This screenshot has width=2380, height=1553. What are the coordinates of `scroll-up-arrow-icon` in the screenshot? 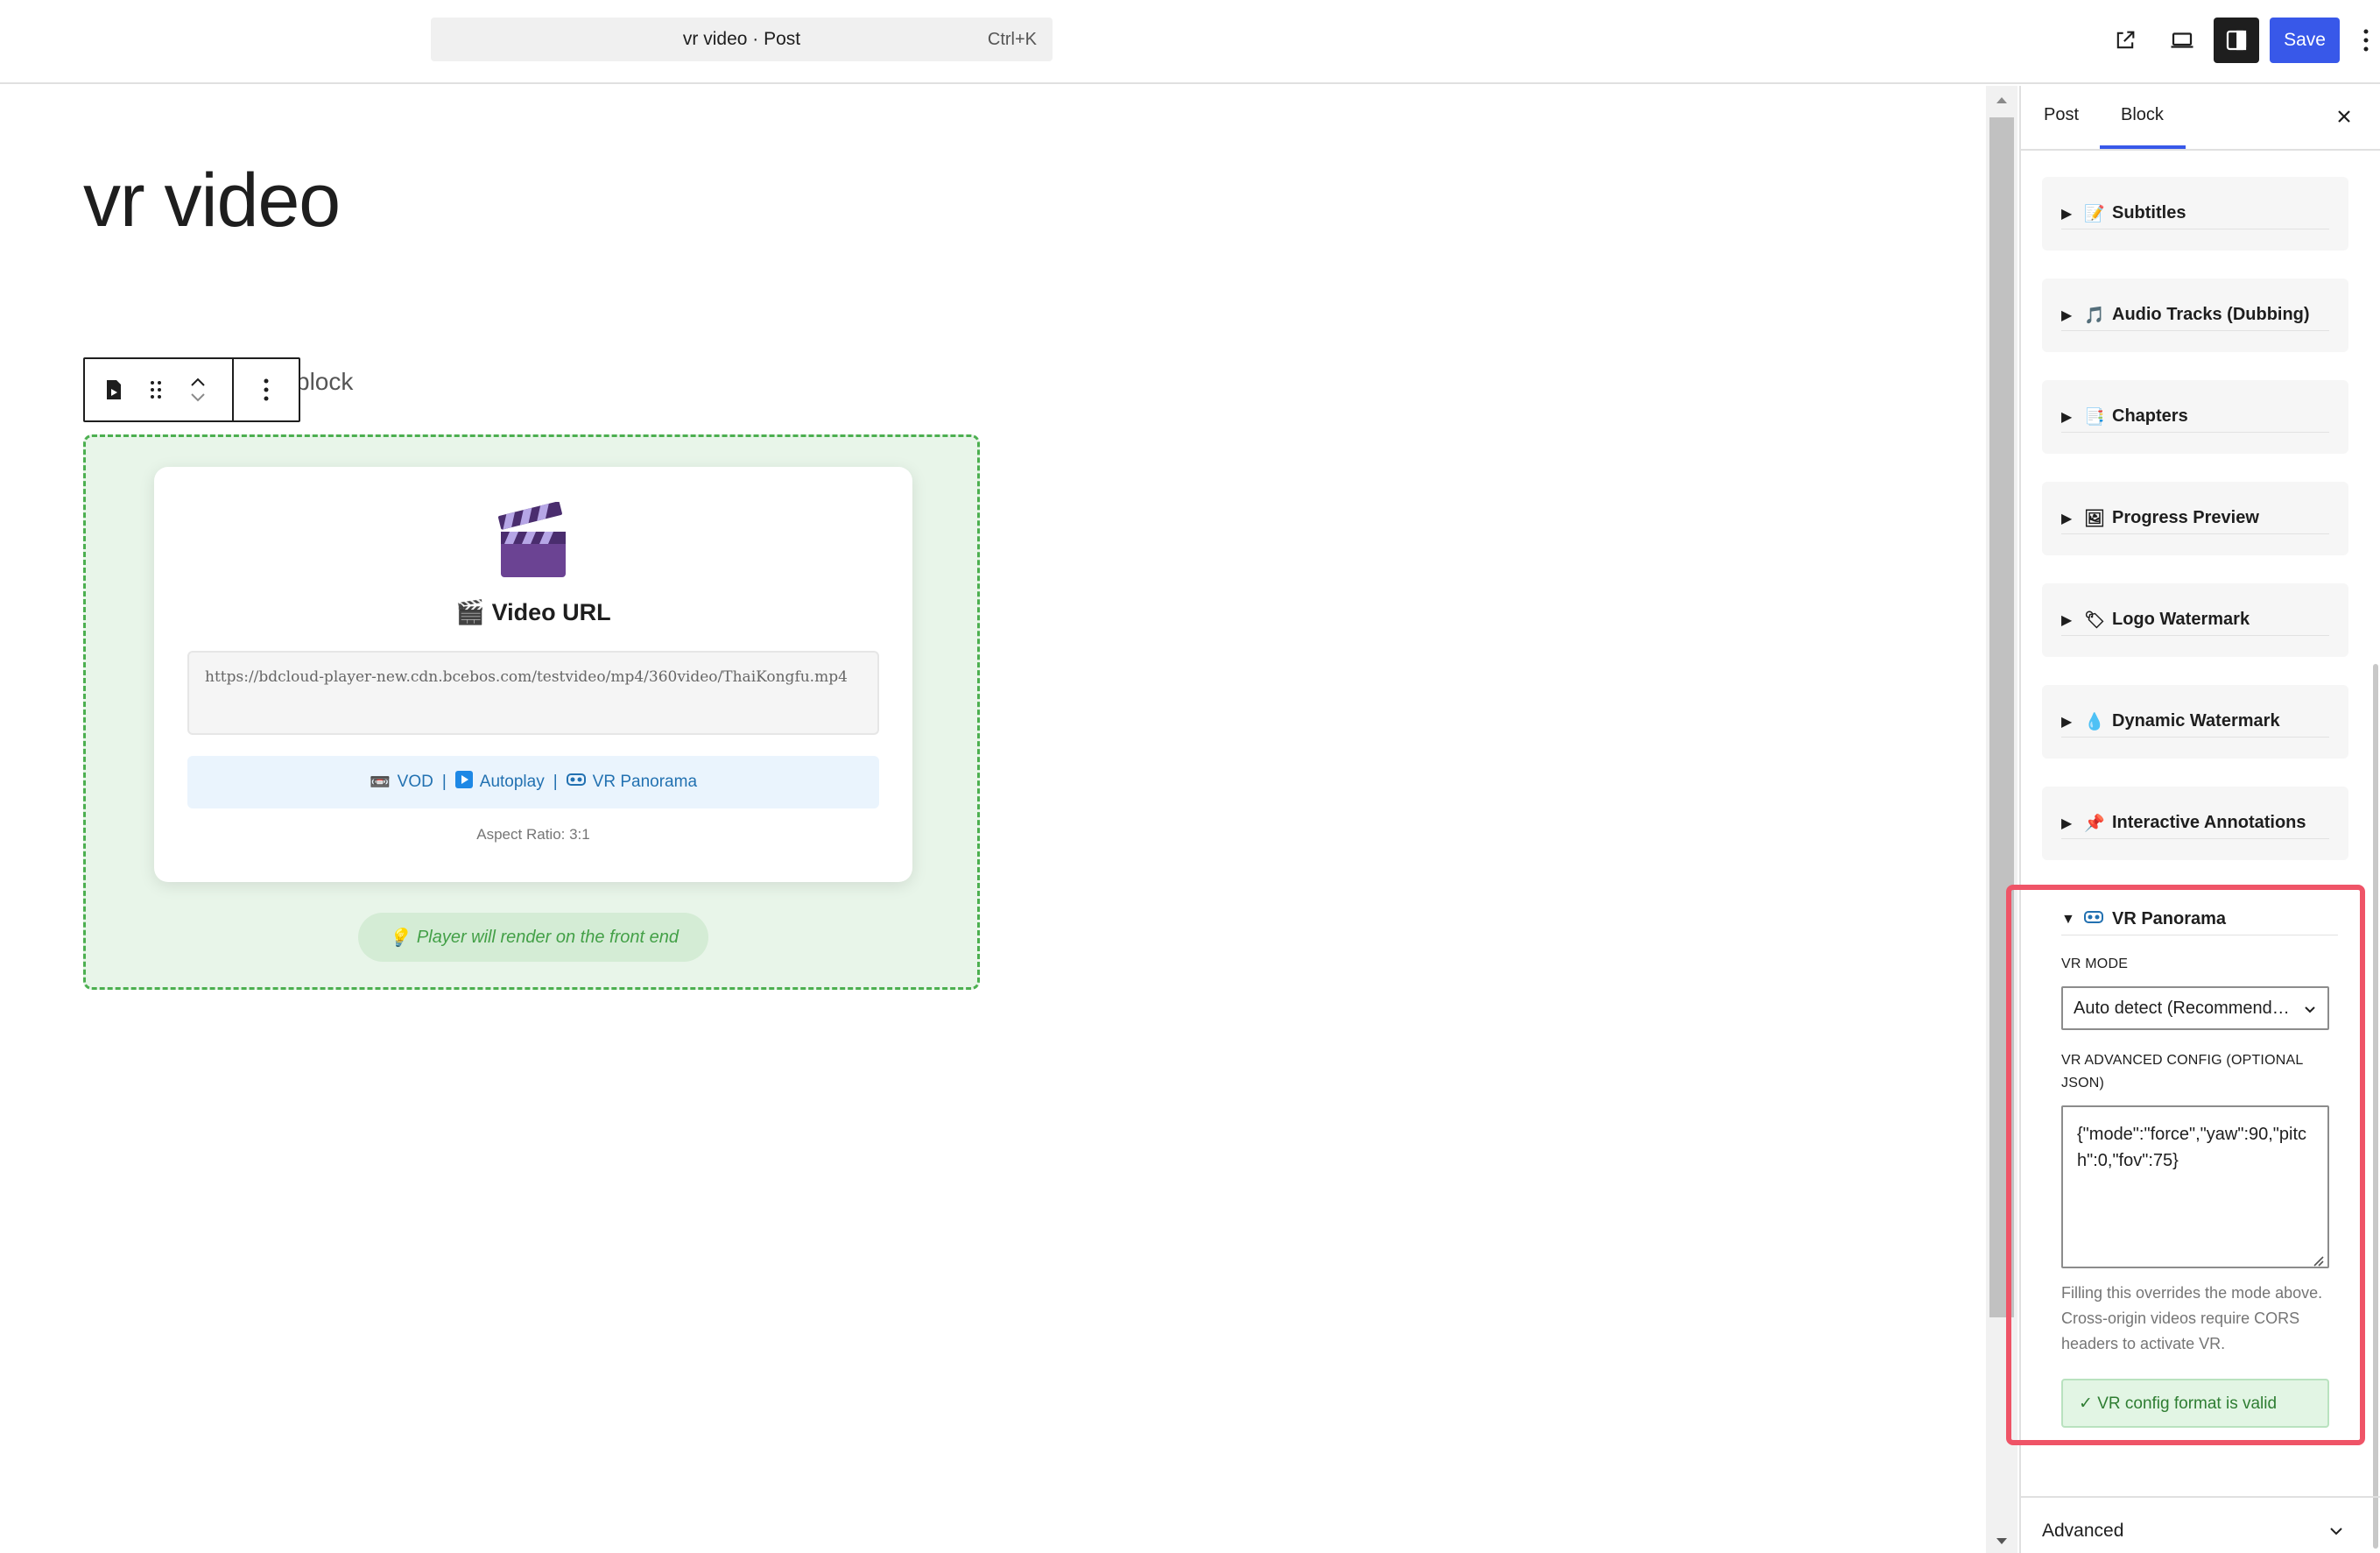 It's located at (2001, 100).